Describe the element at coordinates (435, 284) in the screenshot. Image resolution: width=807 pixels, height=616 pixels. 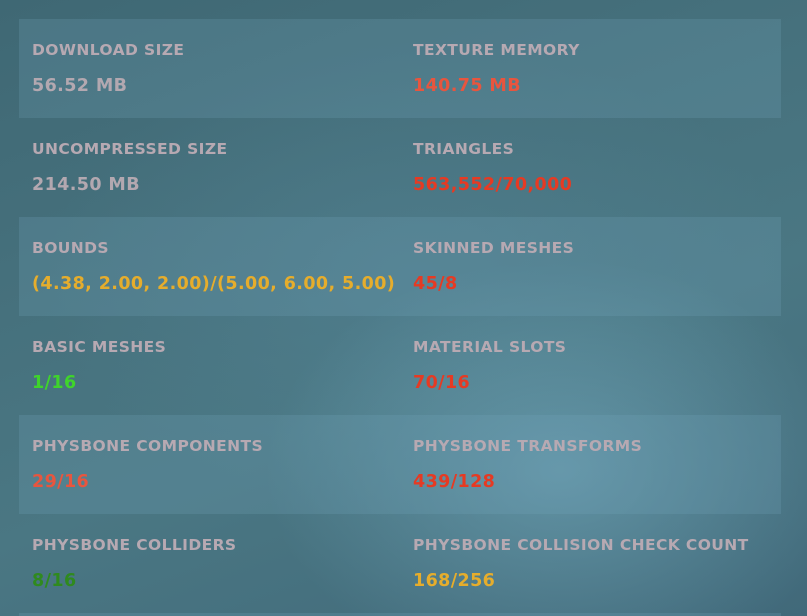
I see `stat-value: 45/8` at that location.